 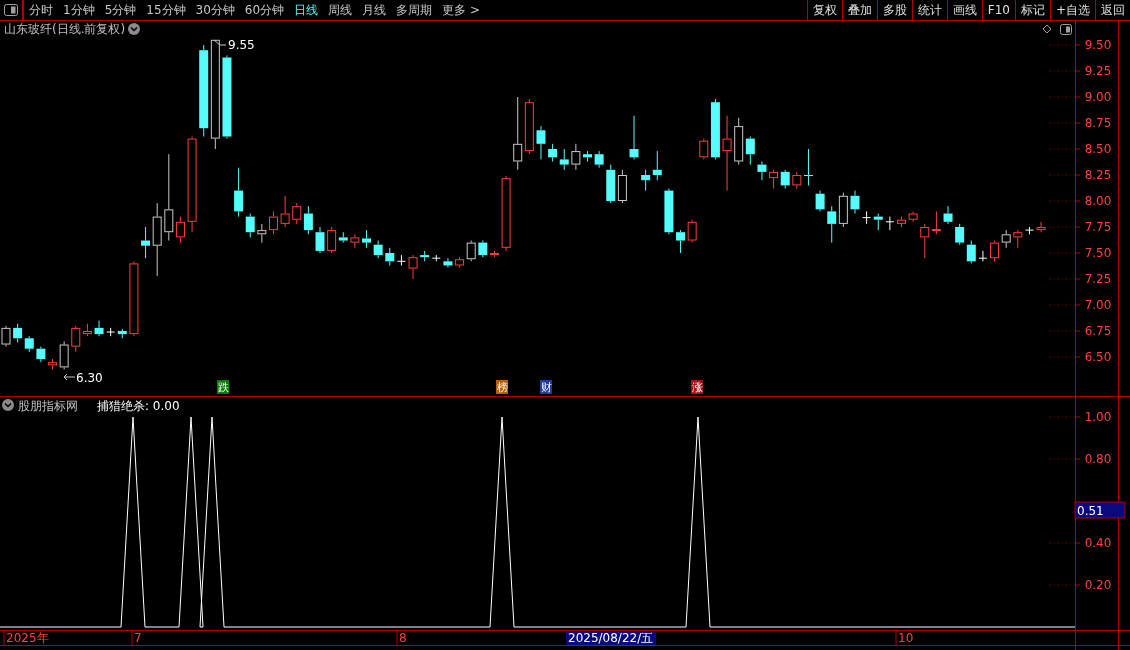 I want to click on toolbar-button: 叠加, so click(x=859, y=10).